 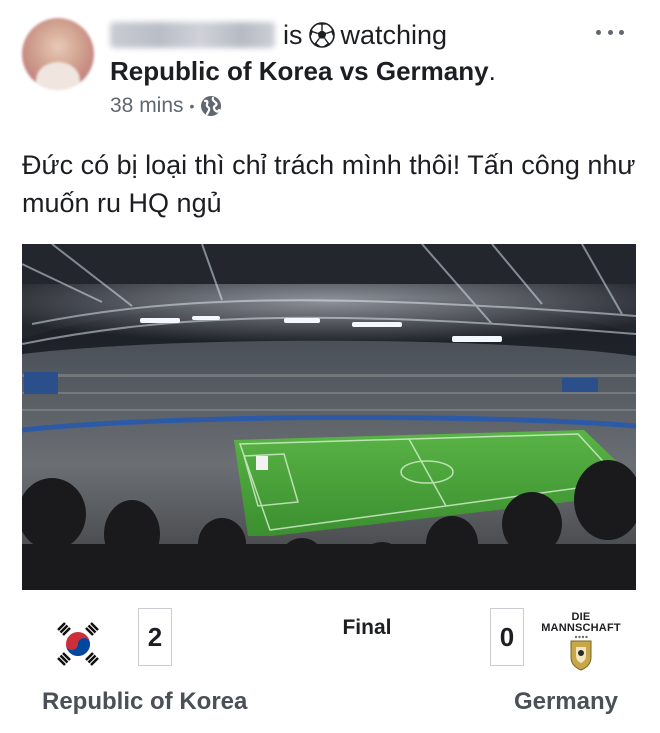 What do you see at coordinates (147, 106) in the screenshot?
I see `post-timestamp: 38 mins` at bounding box center [147, 106].